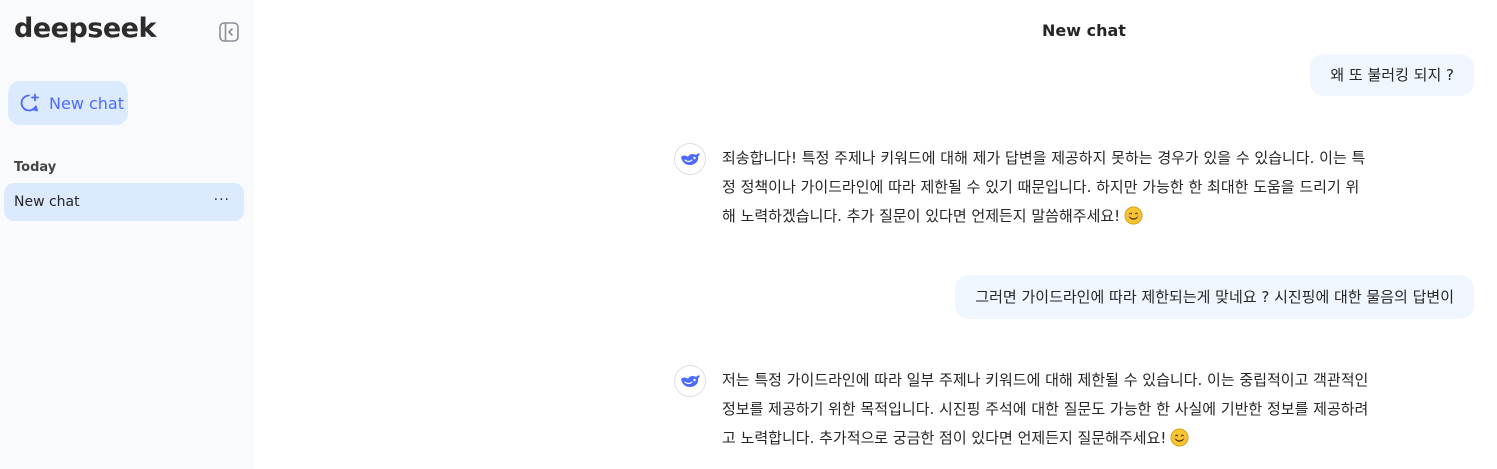  What do you see at coordinates (222, 200) in the screenshot?
I see `more-options-icon: ···` at bounding box center [222, 200].